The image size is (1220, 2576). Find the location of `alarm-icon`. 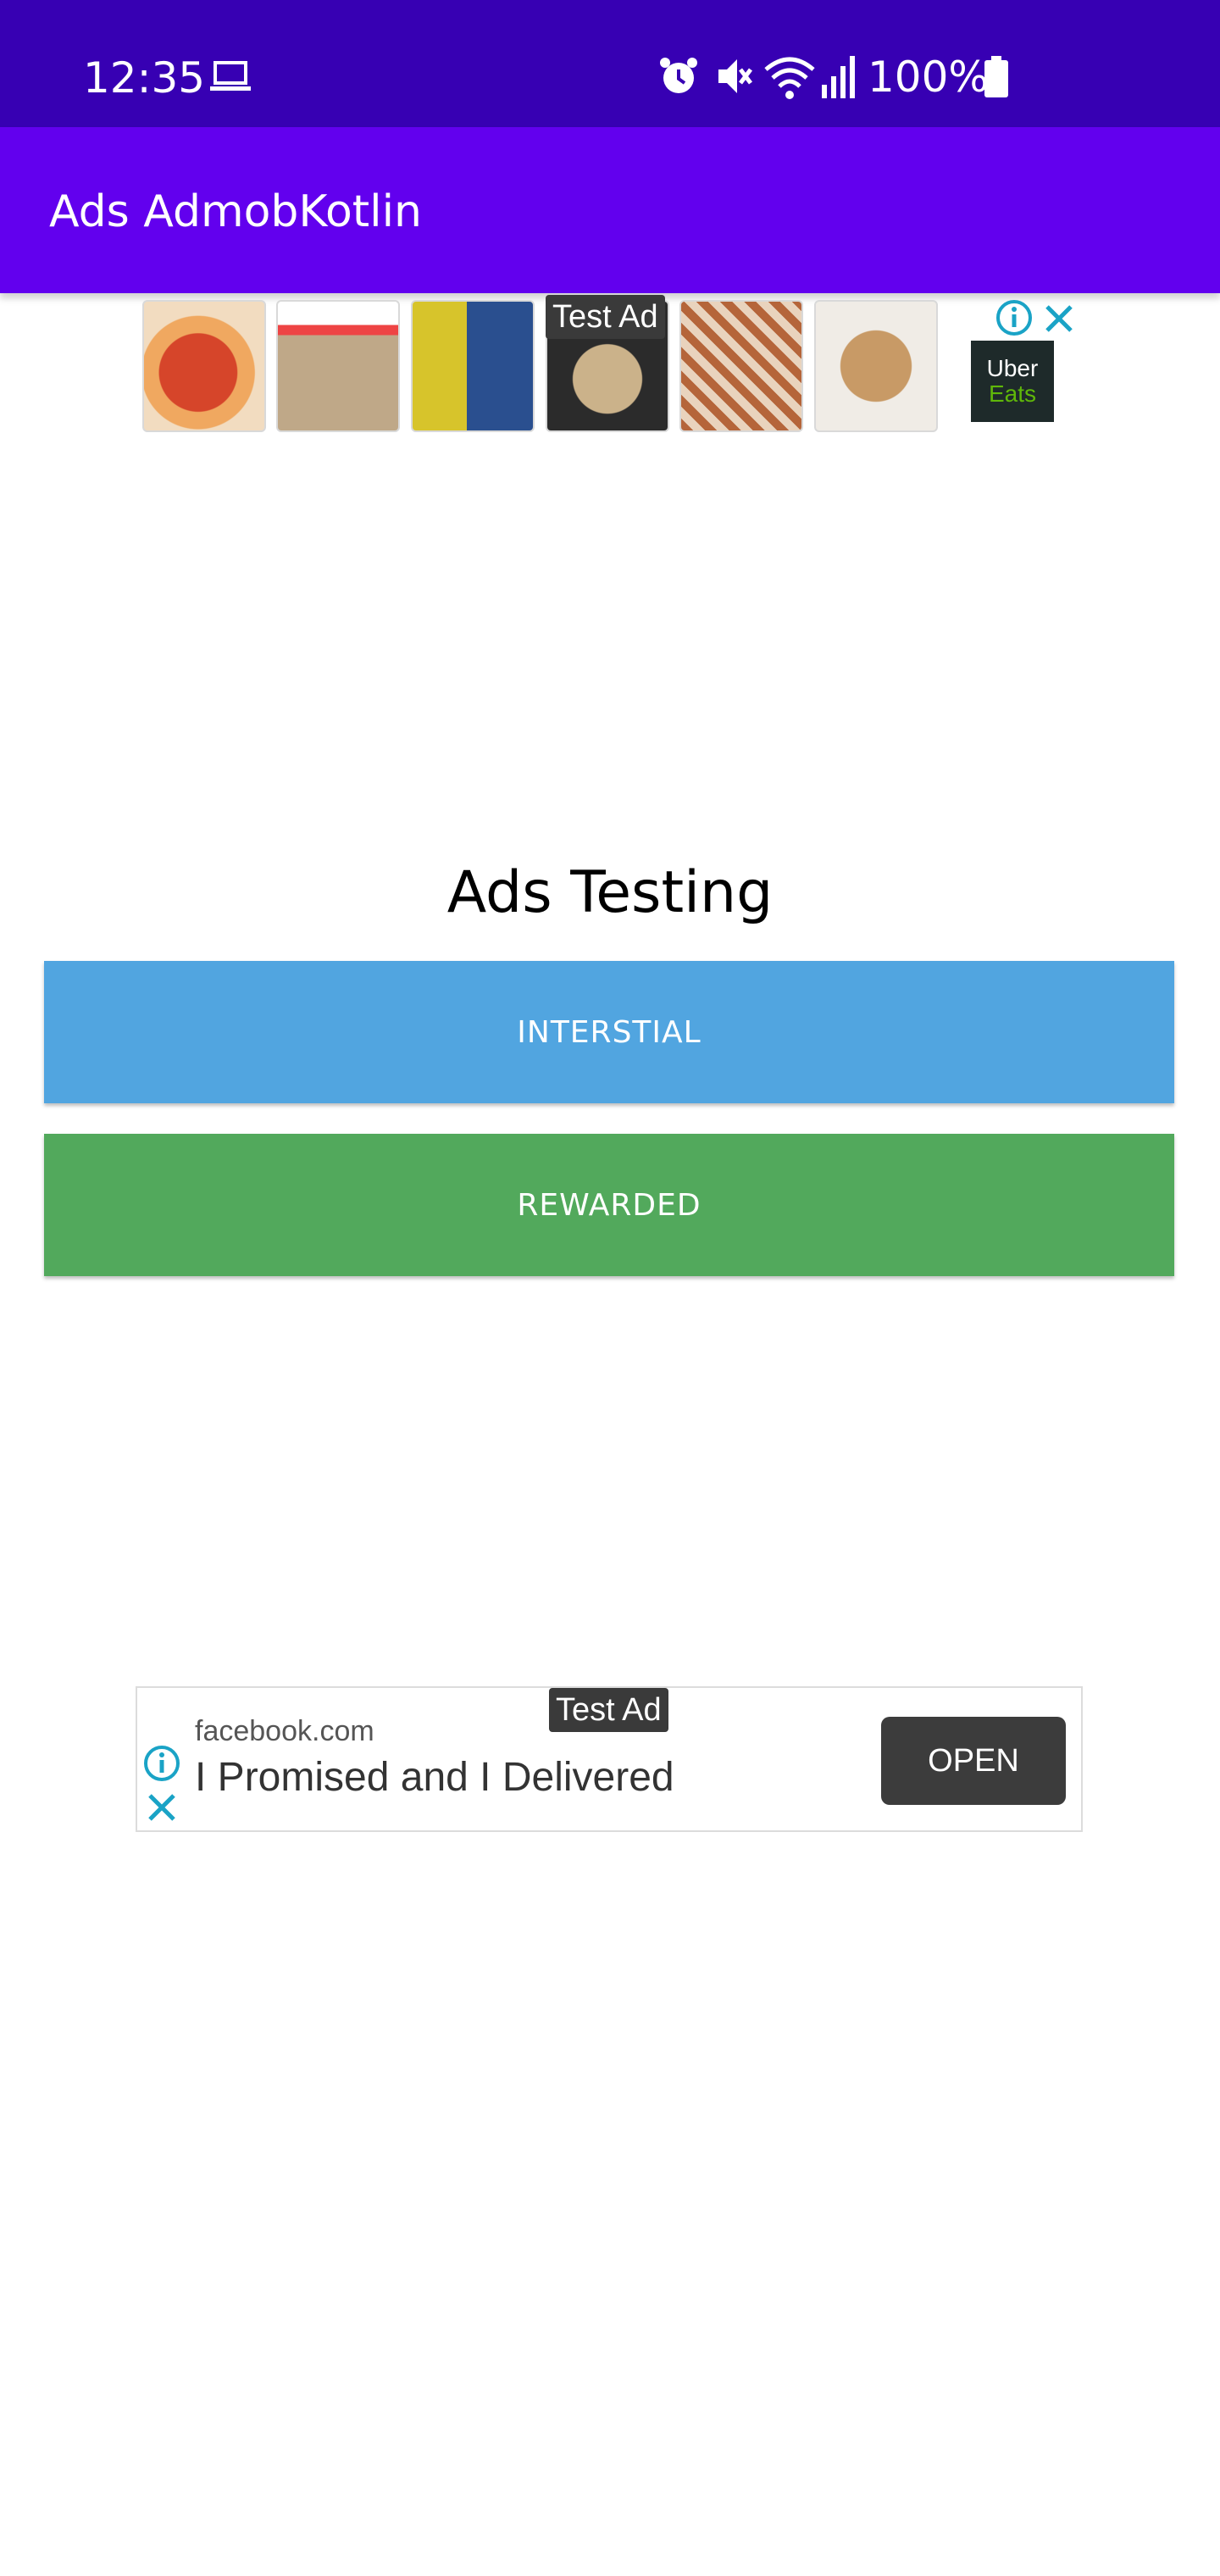

alarm-icon is located at coordinates (678, 75).